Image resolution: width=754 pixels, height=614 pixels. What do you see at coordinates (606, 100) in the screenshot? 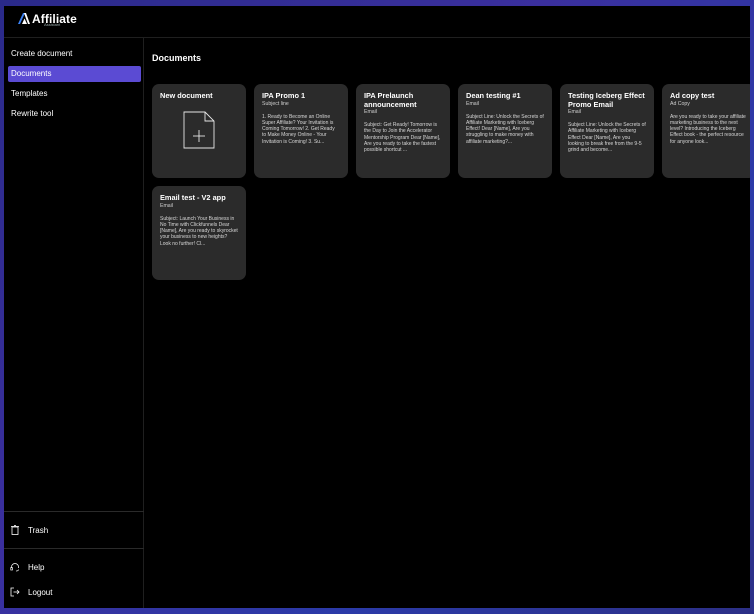
I see `card-title: Testing Iceberg Effect Promo Email` at bounding box center [606, 100].